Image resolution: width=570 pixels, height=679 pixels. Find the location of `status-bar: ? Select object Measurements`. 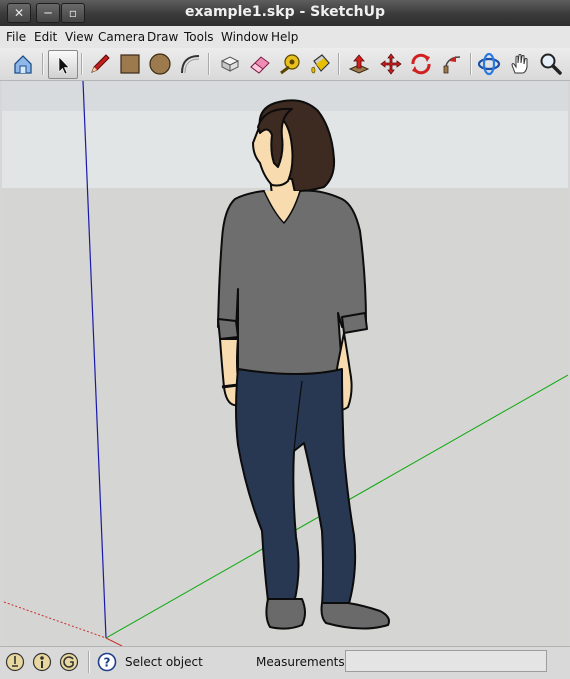

status-bar: ? Select object Measurements is located at coordinates (285, 662).